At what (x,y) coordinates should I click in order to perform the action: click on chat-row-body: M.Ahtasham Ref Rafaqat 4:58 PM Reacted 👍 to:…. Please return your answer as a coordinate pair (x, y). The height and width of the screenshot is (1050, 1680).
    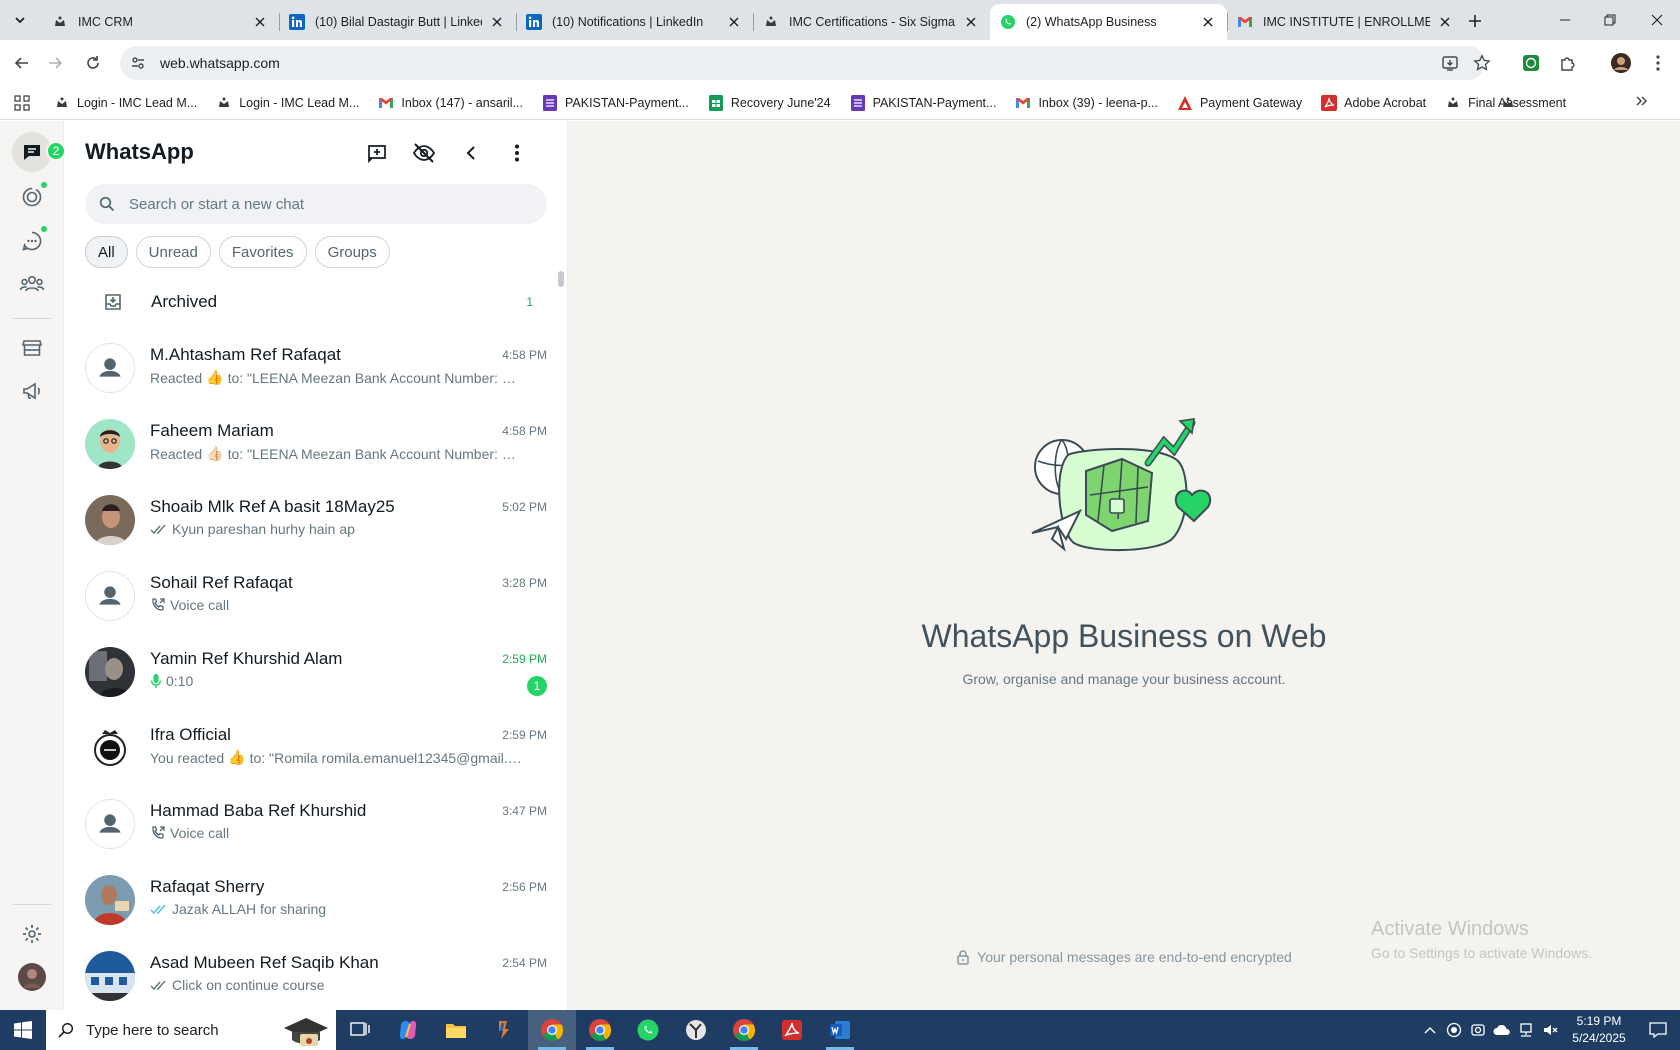
    Looking at the image, I should click on (348, 368).